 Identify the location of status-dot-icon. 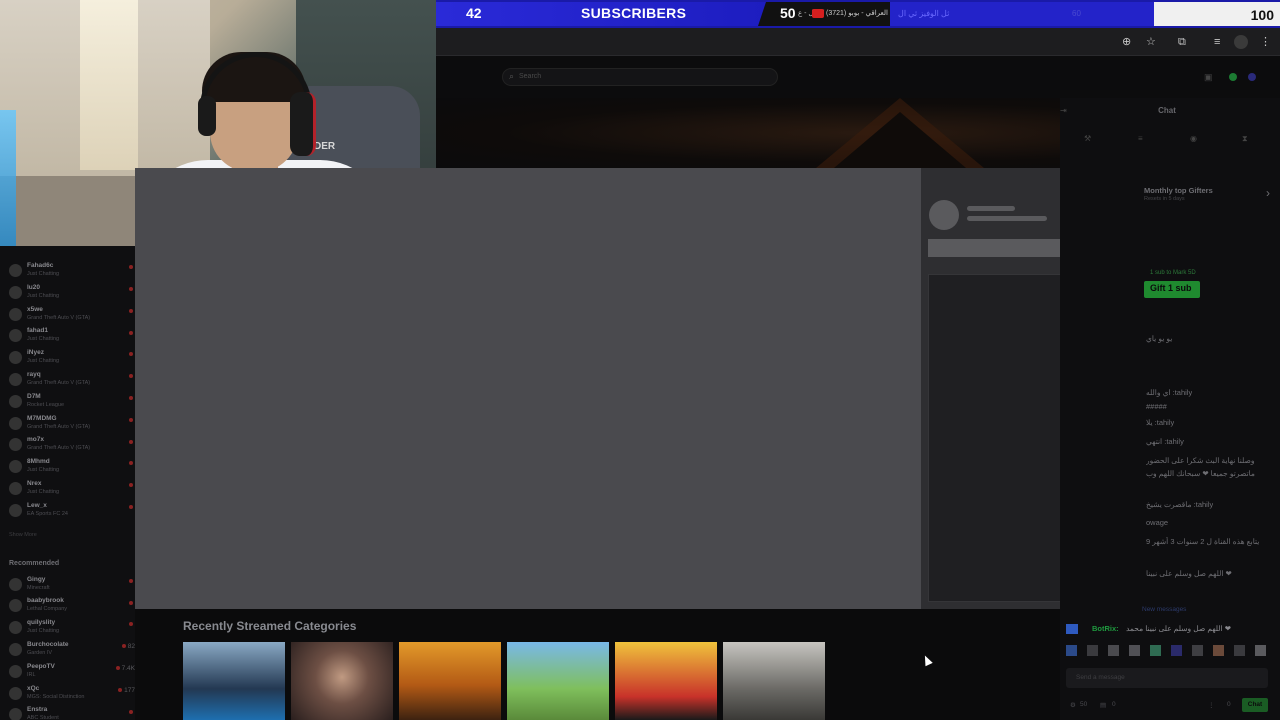
(1233, 77).